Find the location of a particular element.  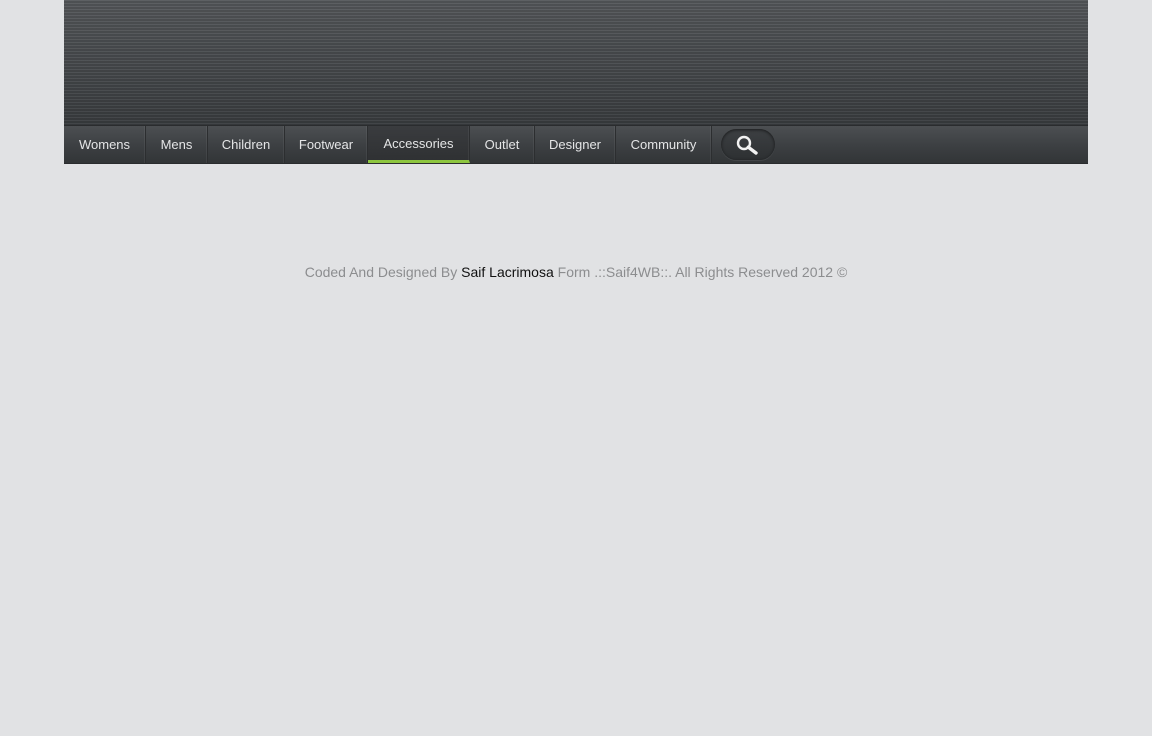

search-button is located at coordinates (748, 144).